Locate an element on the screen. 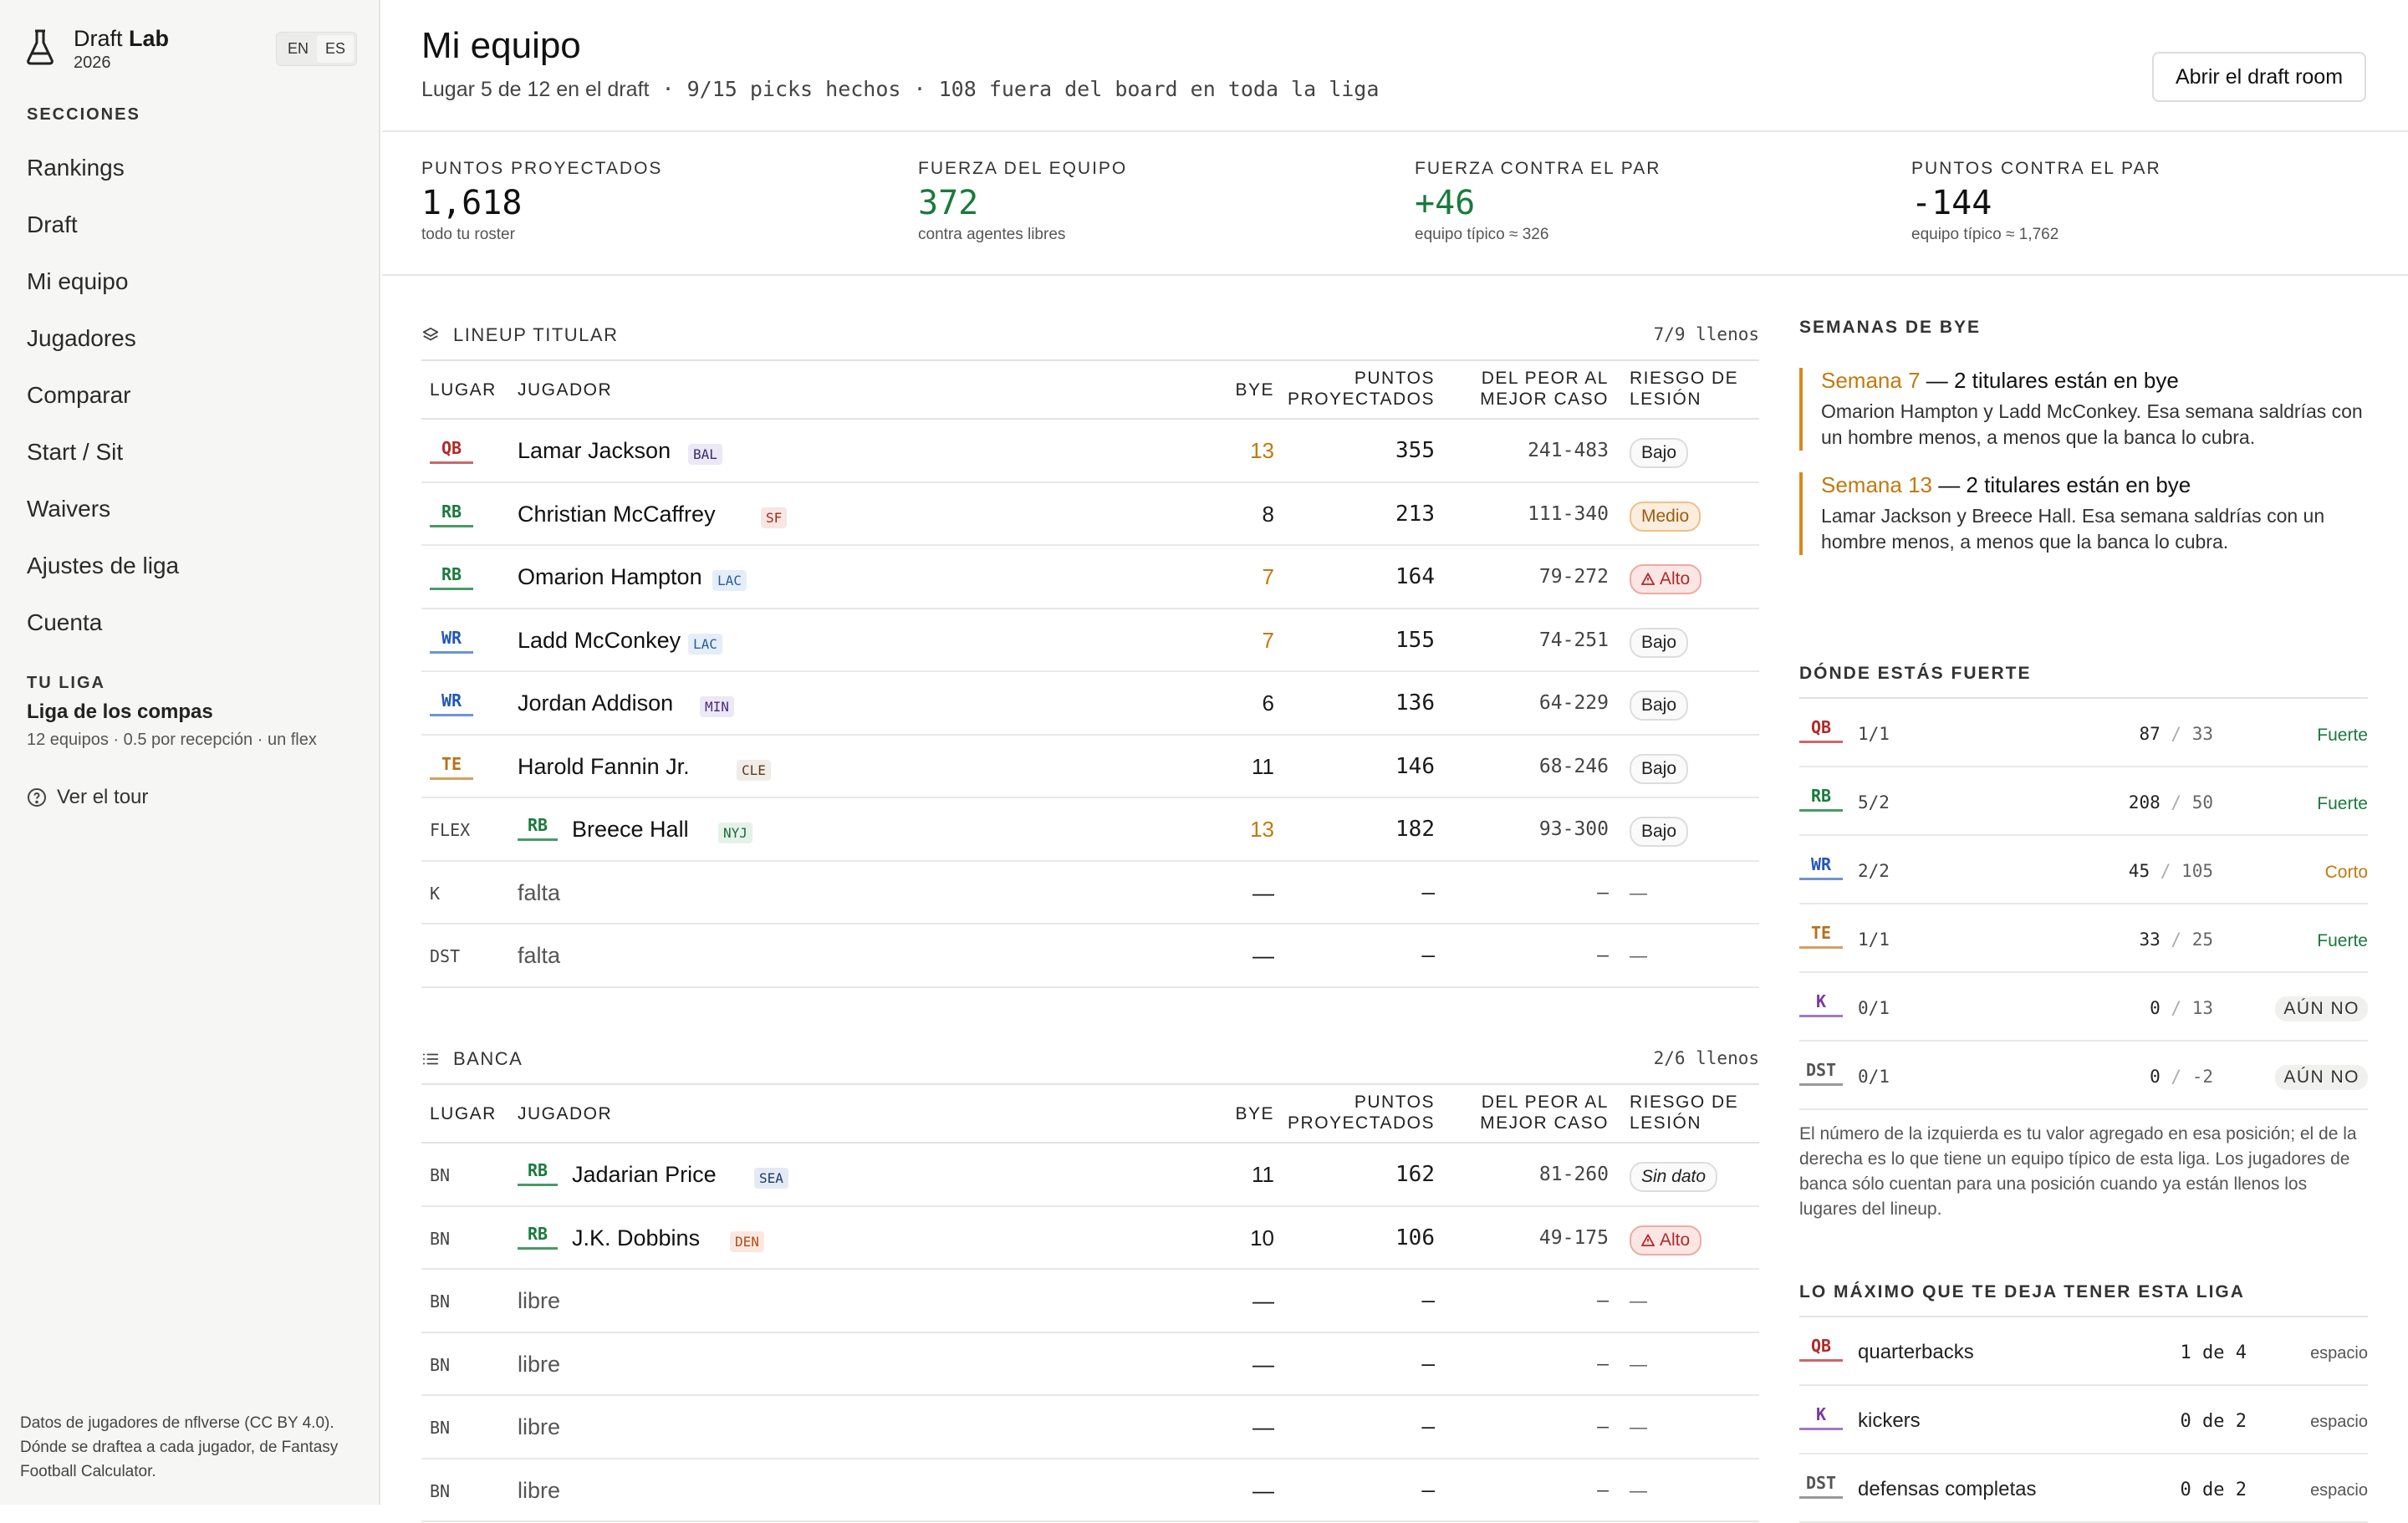  points-range: 68-246 is located at coordinates (1573, 766).